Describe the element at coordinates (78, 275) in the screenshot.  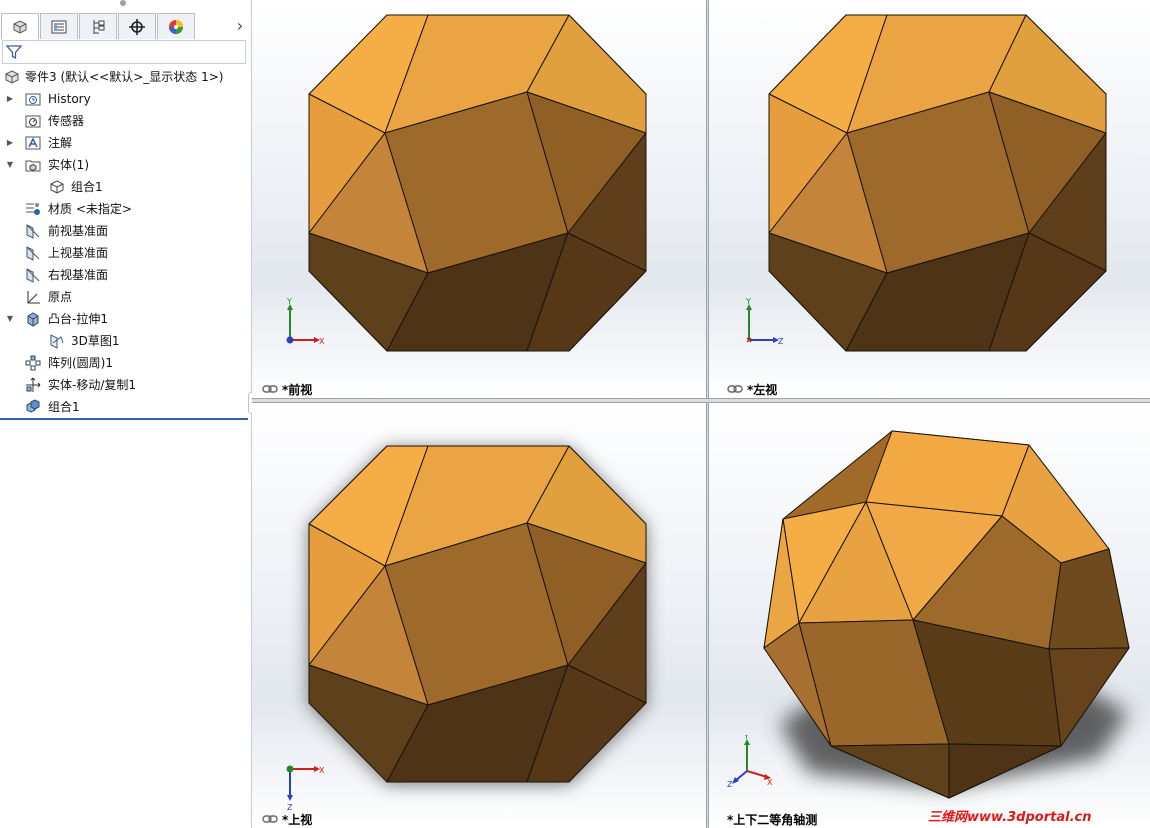
I see `tree-item-label: 右视基准面` at that location.